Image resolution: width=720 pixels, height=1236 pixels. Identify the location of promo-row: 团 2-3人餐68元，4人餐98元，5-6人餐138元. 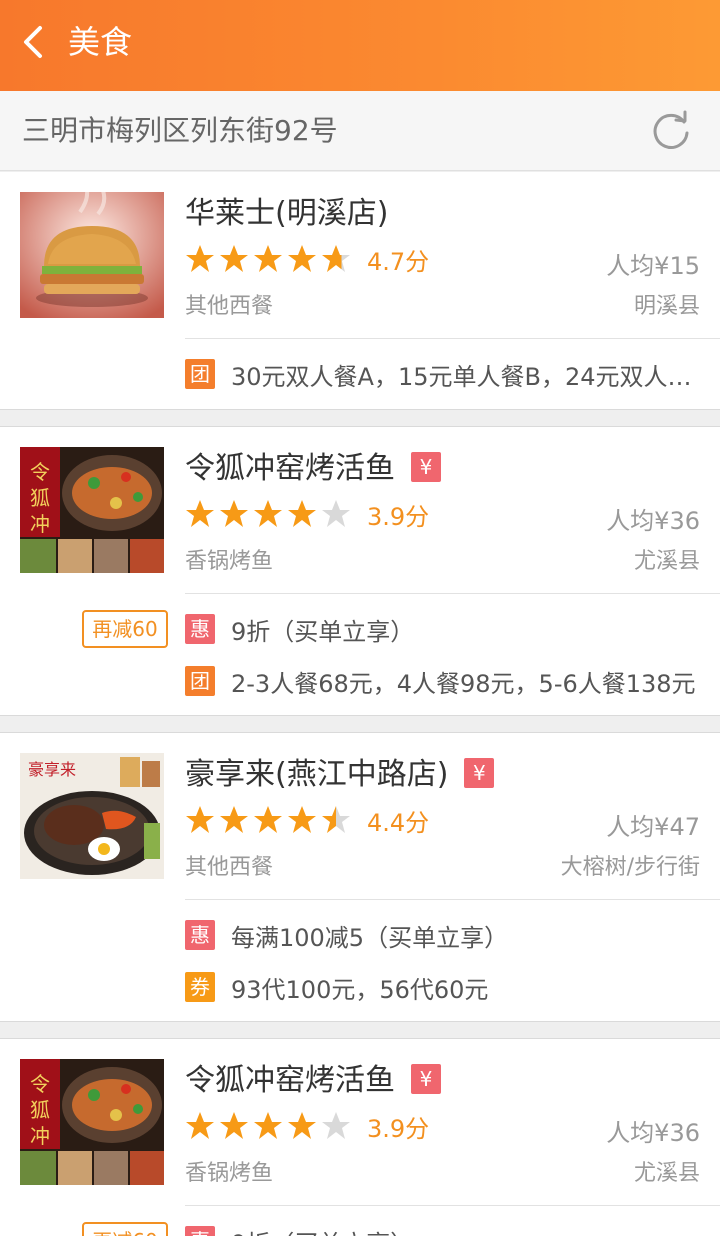
(442, 681).